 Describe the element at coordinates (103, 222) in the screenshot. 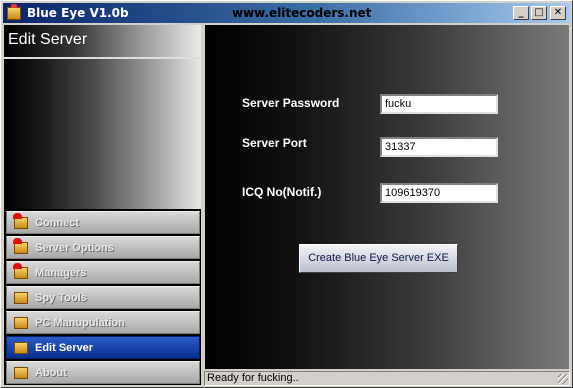

I see `sidebar-item-connect: Connect` at that location.